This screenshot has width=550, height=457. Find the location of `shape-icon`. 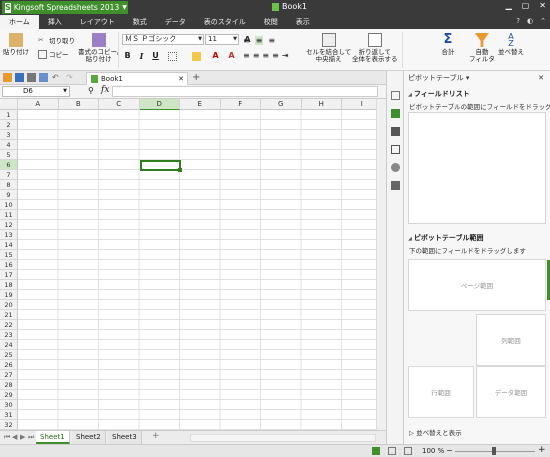

shape-icon is located at coordinates (395, 167).